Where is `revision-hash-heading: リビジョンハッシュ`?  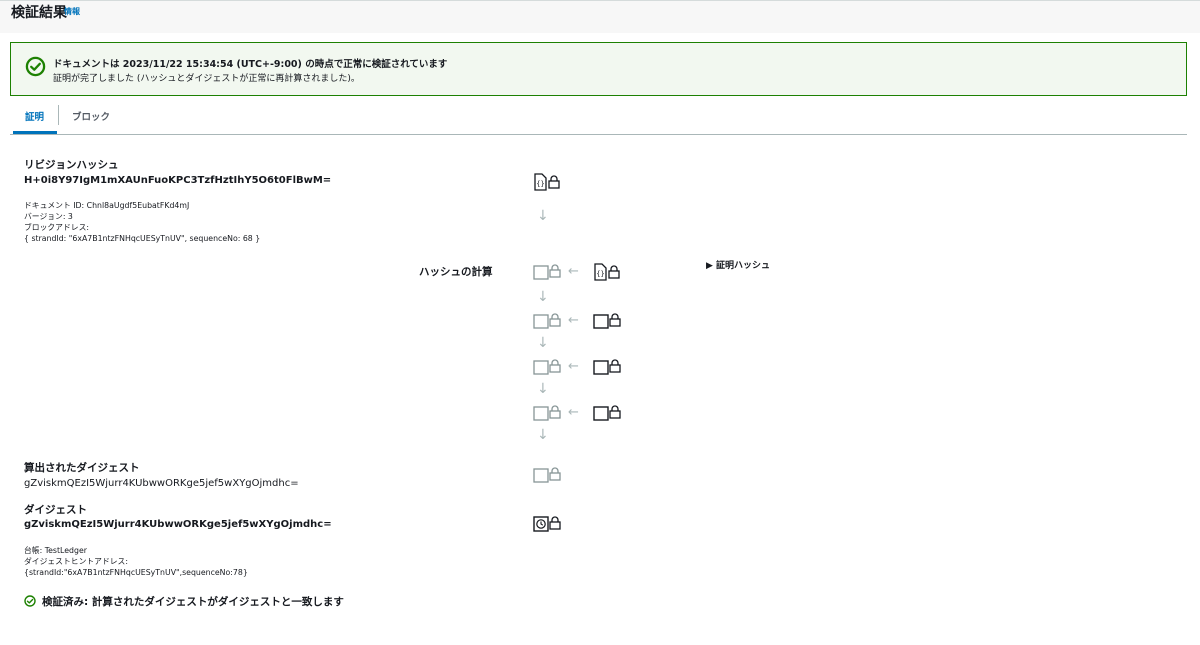 revision-hash-heading: リビジョンハッシュ is located at coordinates (71, 165).